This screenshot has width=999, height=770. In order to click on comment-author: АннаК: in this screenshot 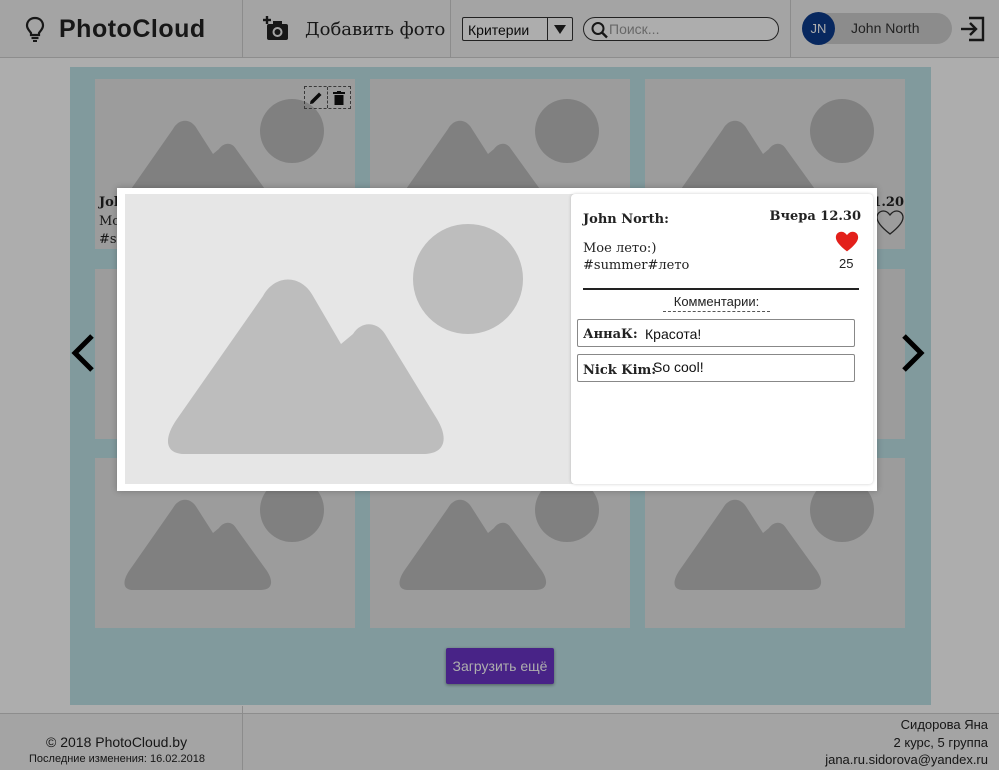, I will do `click(610, 334)`.